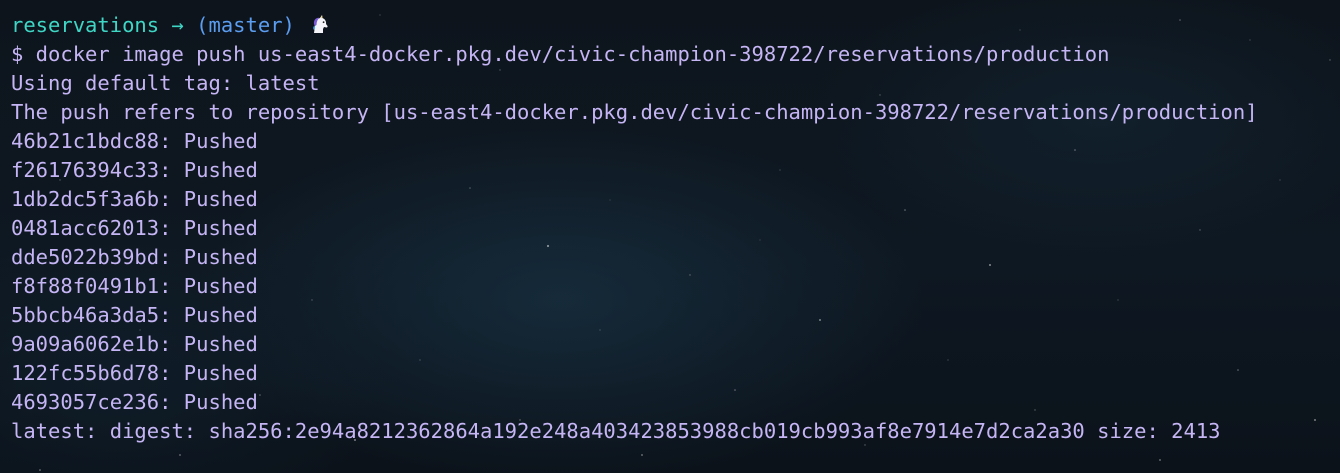  What do you see at coordinates (134, 199) in the screenshot?
I see `output-line: 1db2dc5f3a6b: Pushed` at bounding box center [134, 199].